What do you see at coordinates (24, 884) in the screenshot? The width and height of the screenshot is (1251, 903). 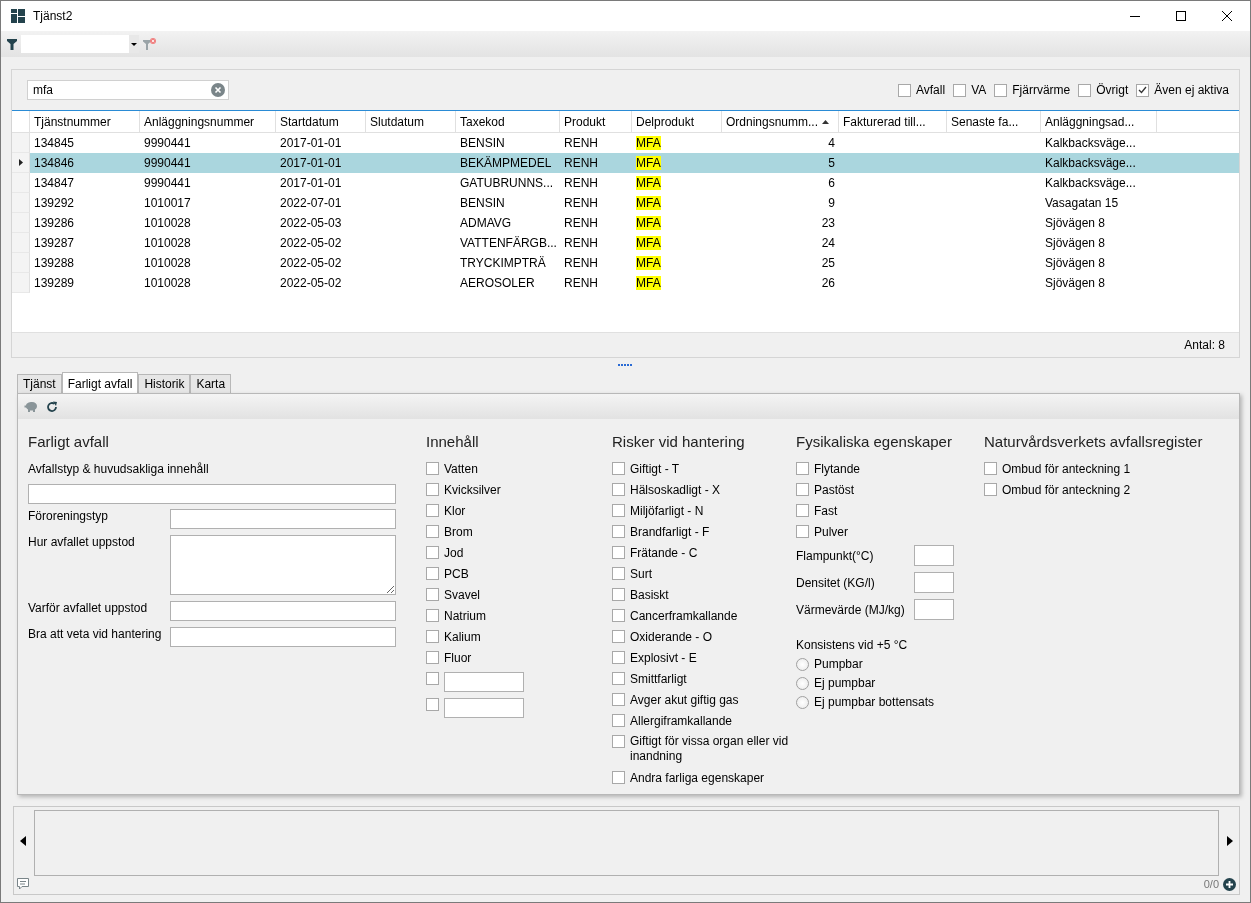 I see `comment-icon` at bounding box center [24, 884].